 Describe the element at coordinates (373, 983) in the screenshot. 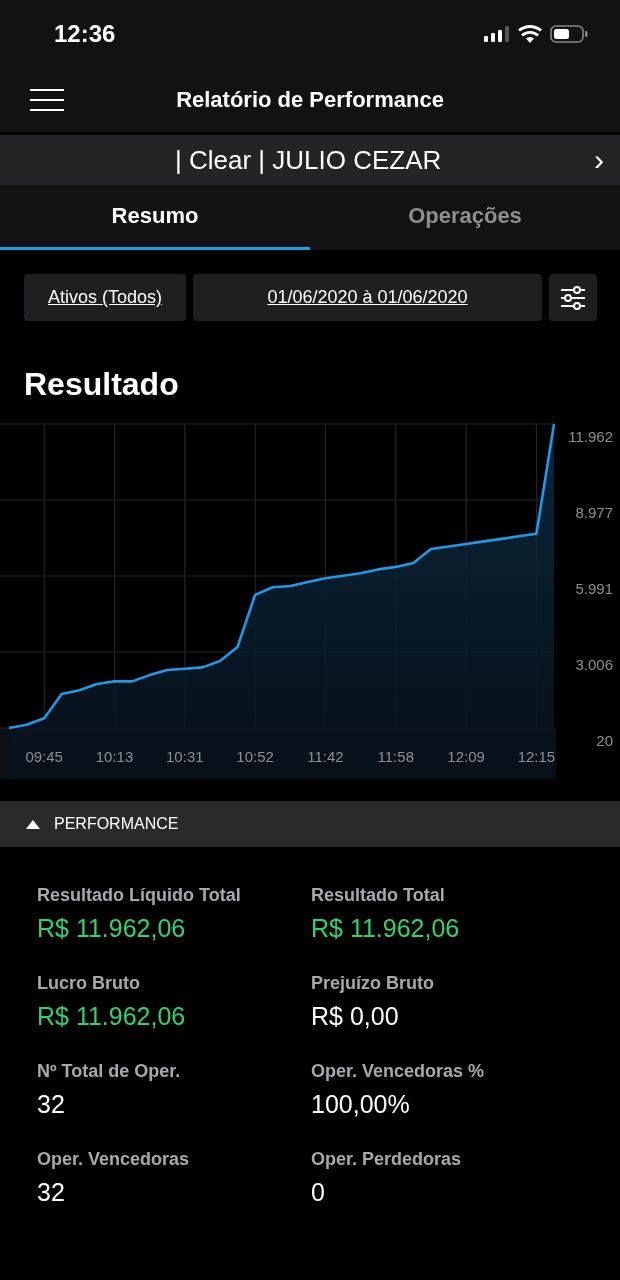

I see `stat-label: Prejuízo Bruto` at that location.